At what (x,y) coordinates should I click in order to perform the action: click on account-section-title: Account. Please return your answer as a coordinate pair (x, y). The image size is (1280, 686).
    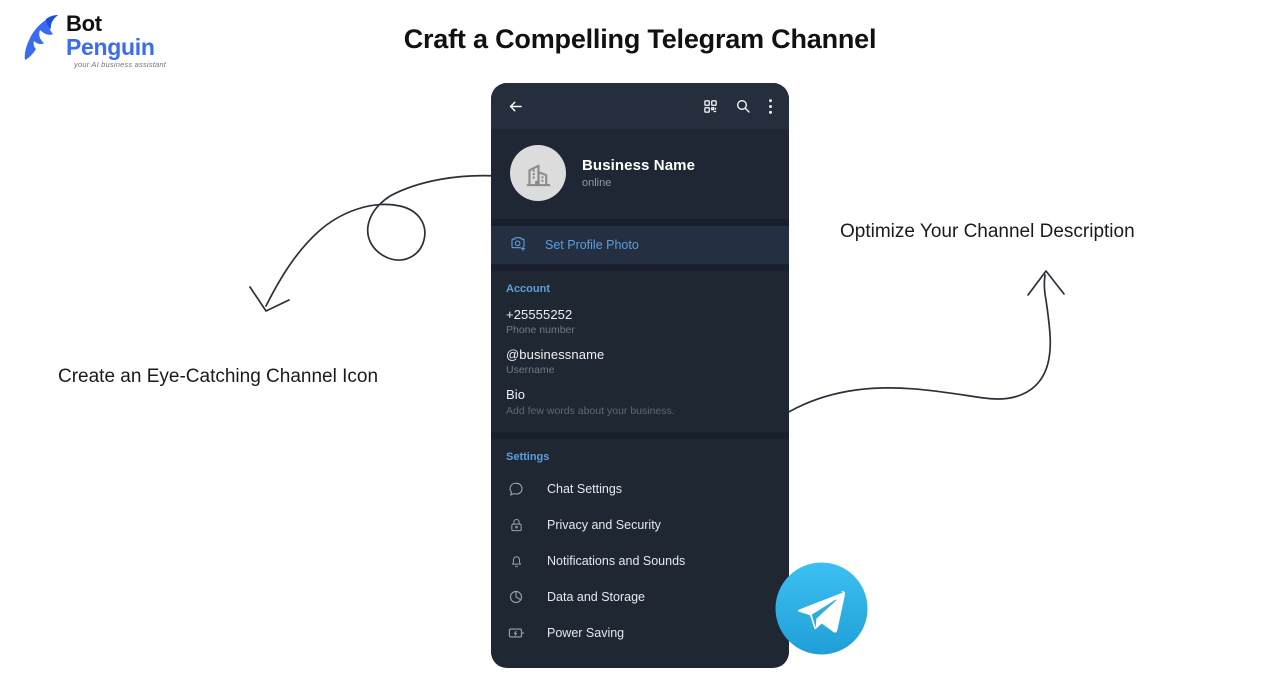
    Looking at the image, I should click on (528, 289).